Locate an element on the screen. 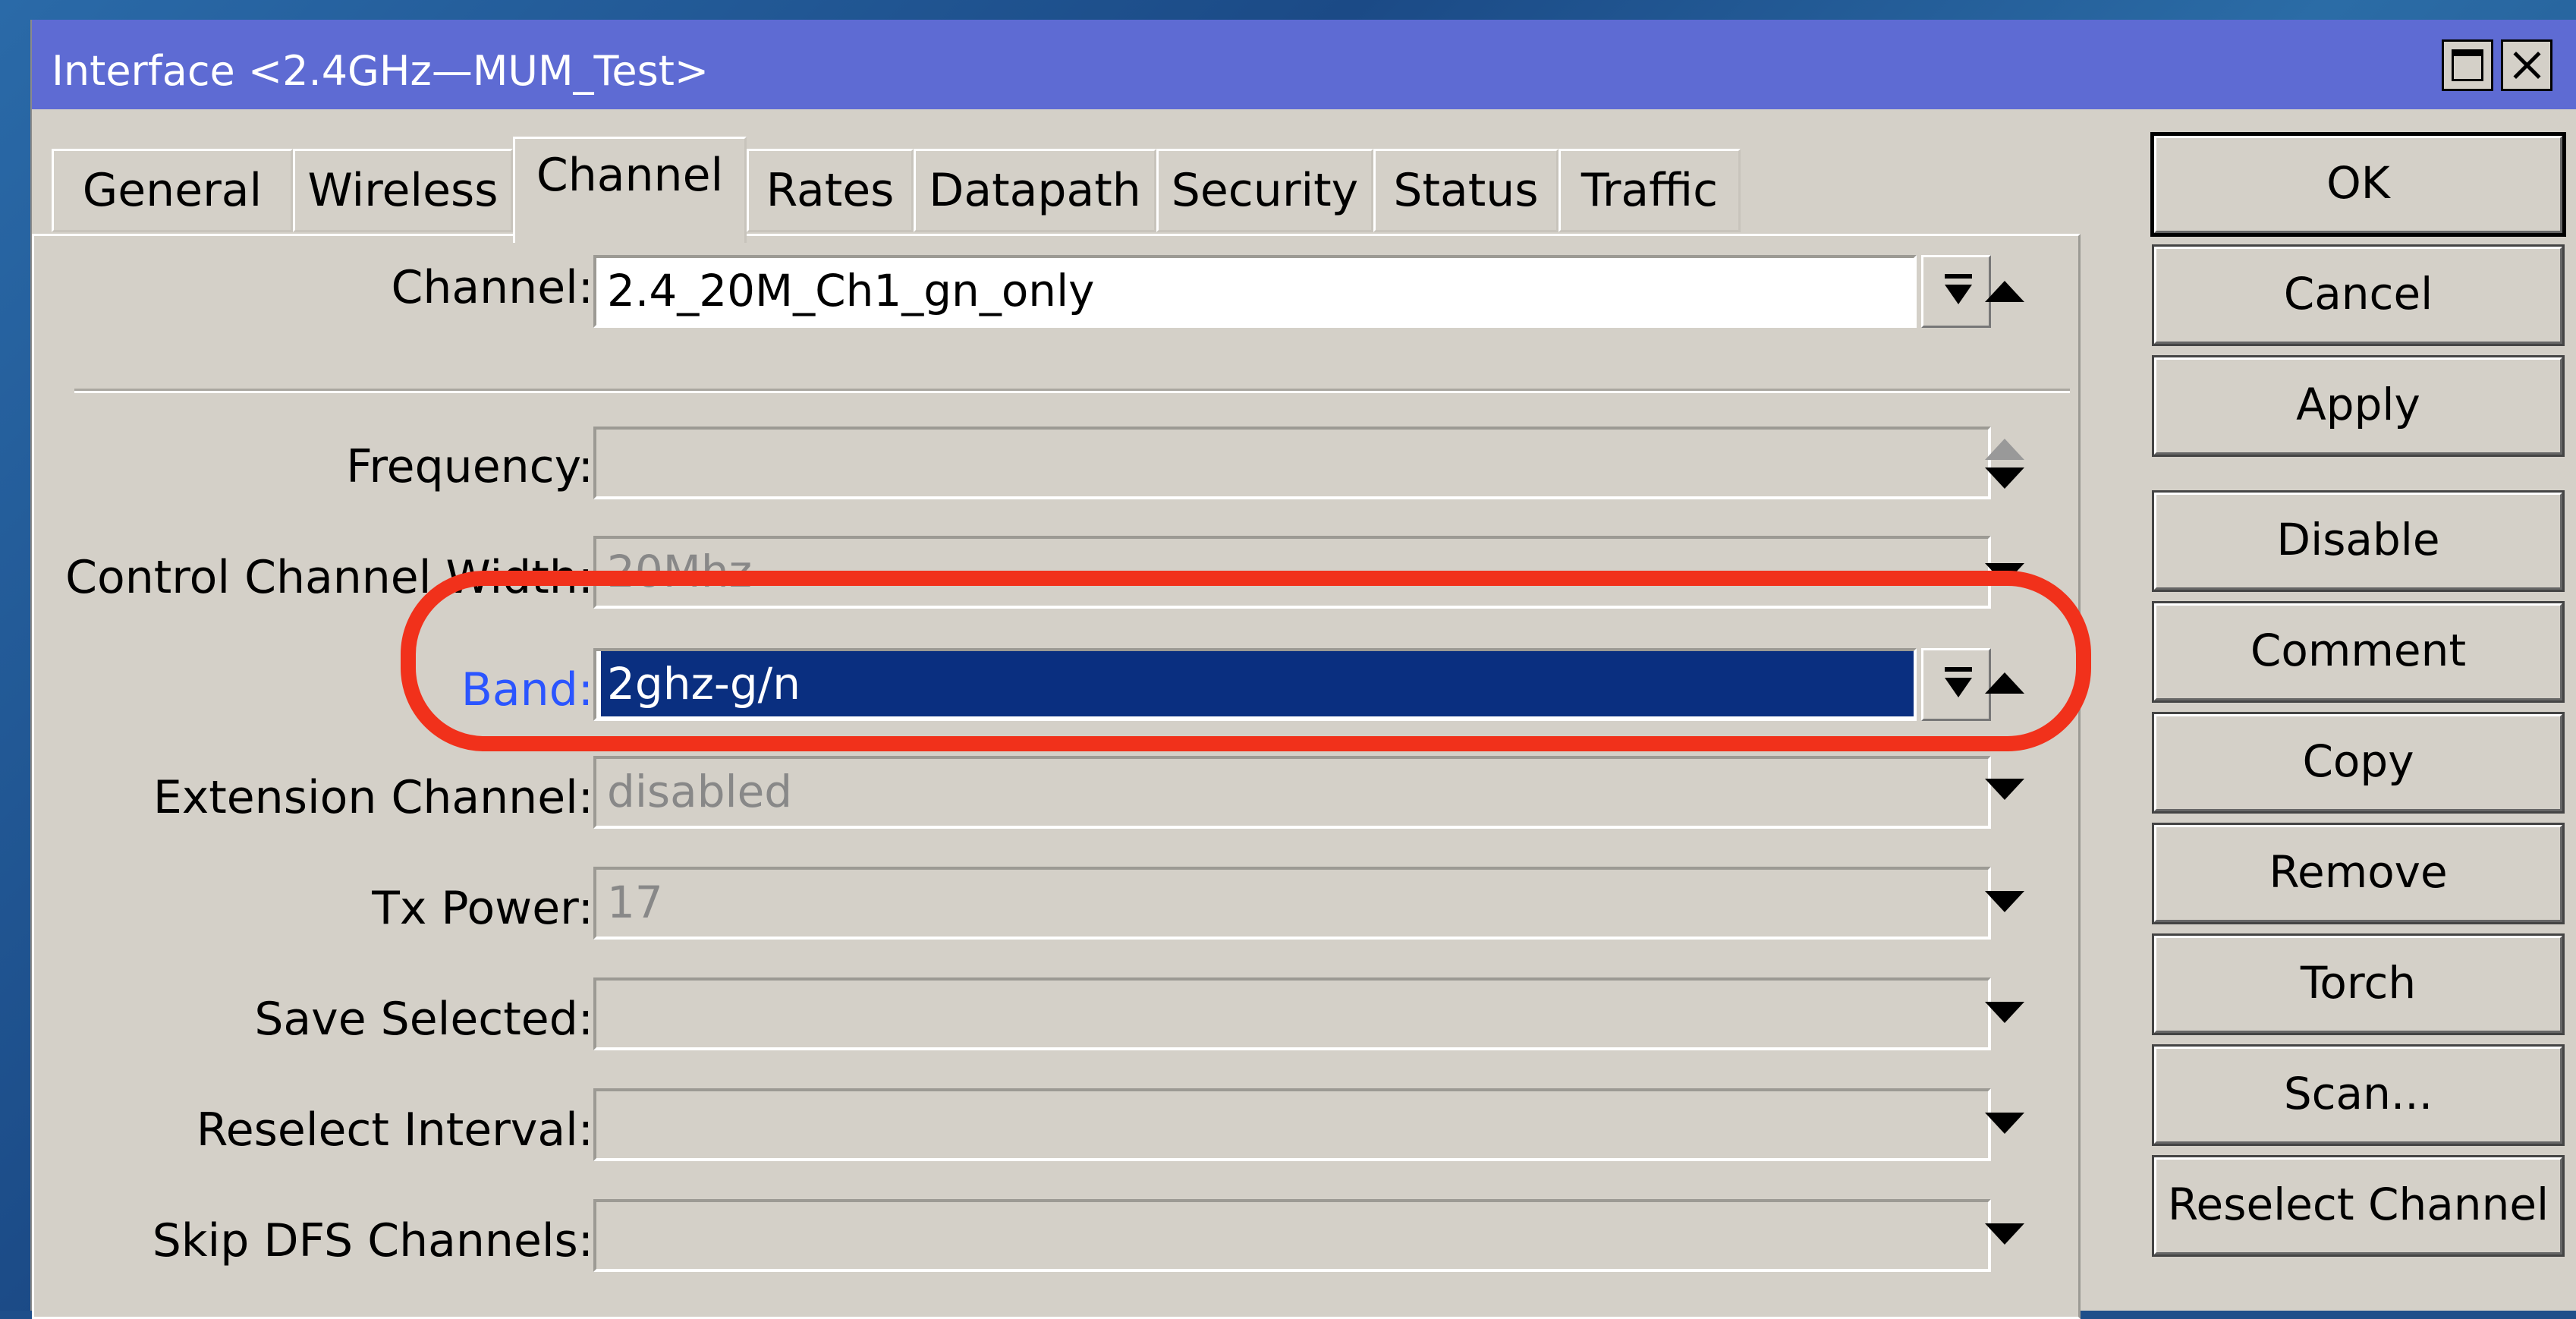  channel-label: Channel: is located at coordinates (492, 287).